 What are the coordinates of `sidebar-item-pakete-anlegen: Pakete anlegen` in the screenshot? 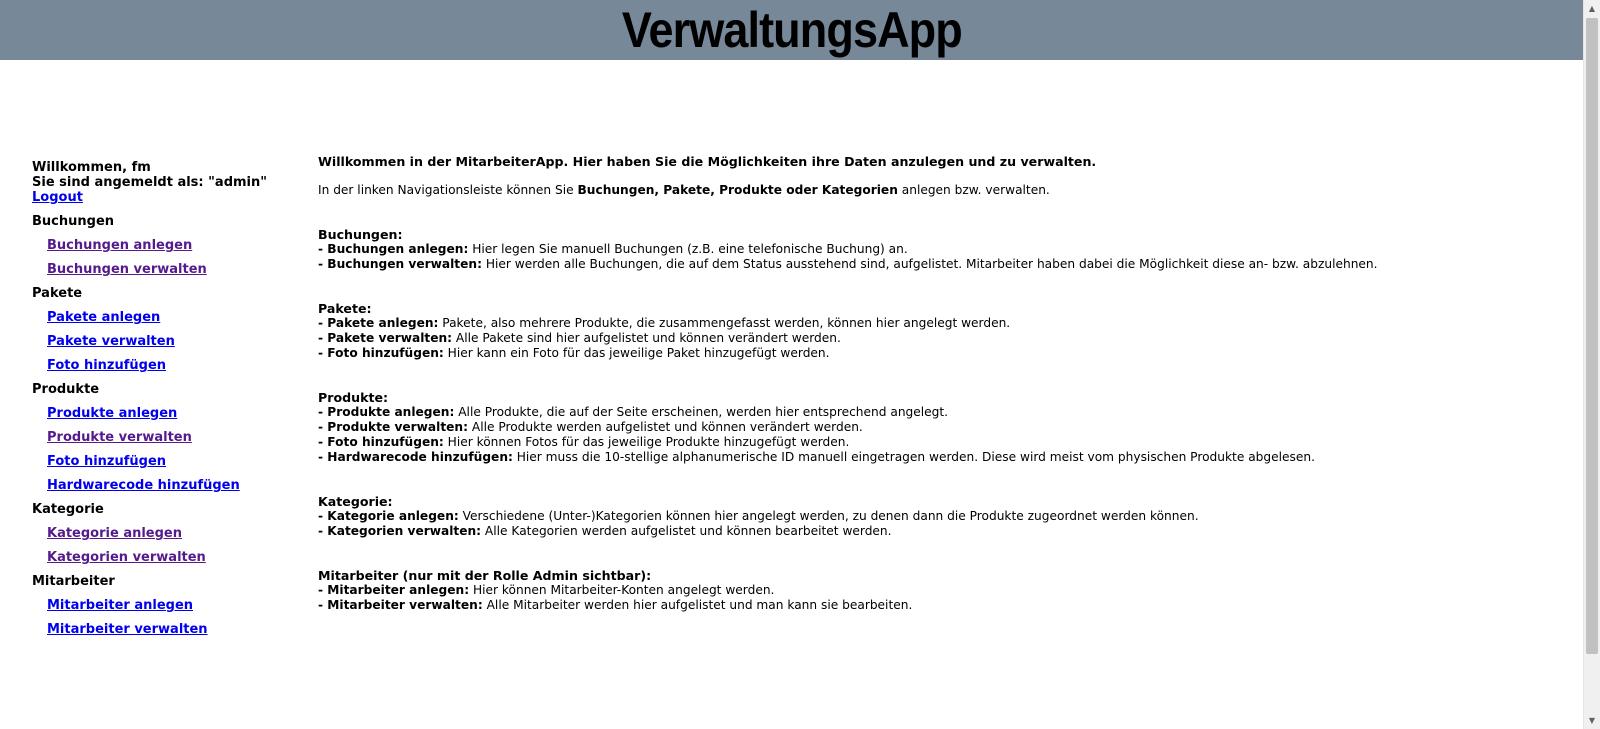 It's located at (169, 317).